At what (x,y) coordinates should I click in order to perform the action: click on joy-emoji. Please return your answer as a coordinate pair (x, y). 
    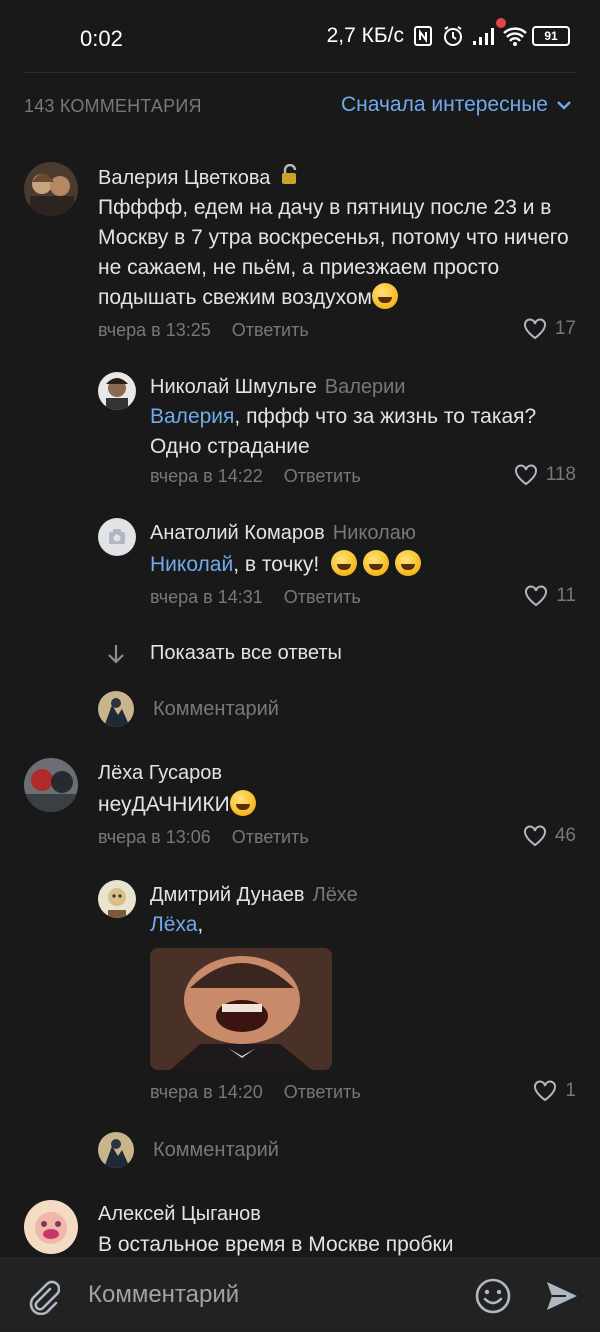
    Looking at the image, I should click on (242, 803).